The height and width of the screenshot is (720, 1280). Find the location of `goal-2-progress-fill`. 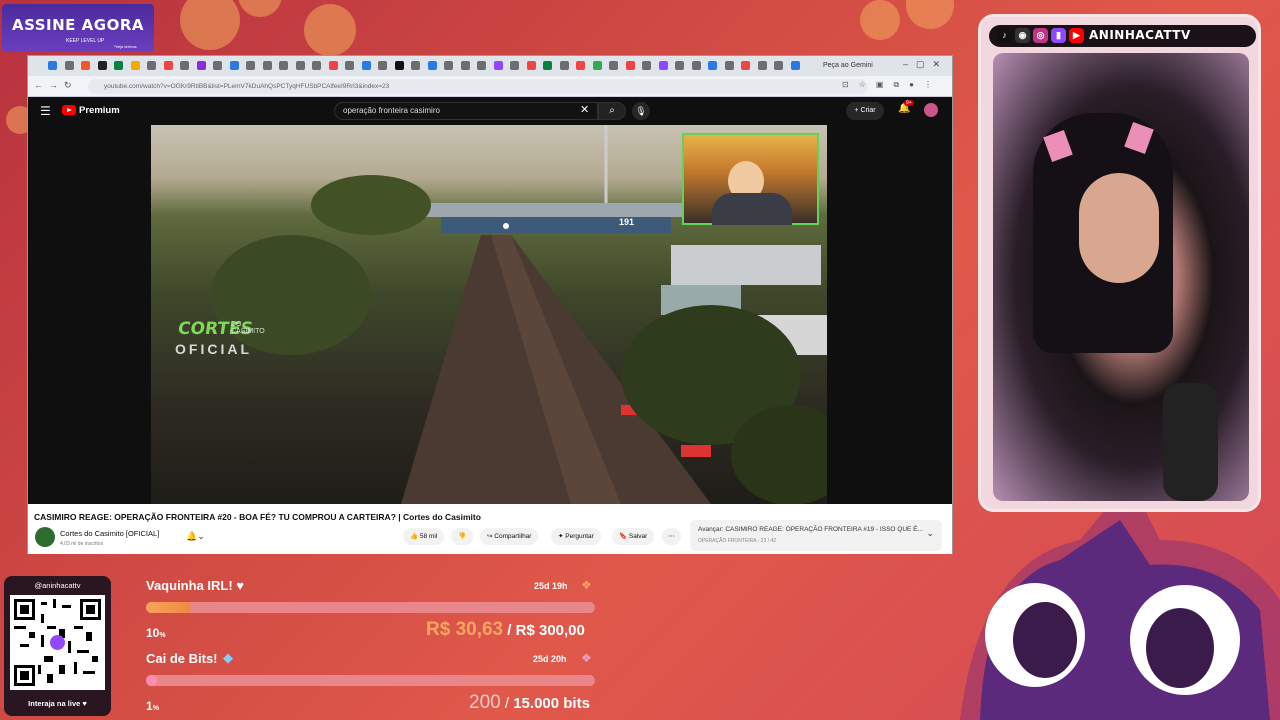

goal-2-progress-fill is located at coordinates (151, 680).